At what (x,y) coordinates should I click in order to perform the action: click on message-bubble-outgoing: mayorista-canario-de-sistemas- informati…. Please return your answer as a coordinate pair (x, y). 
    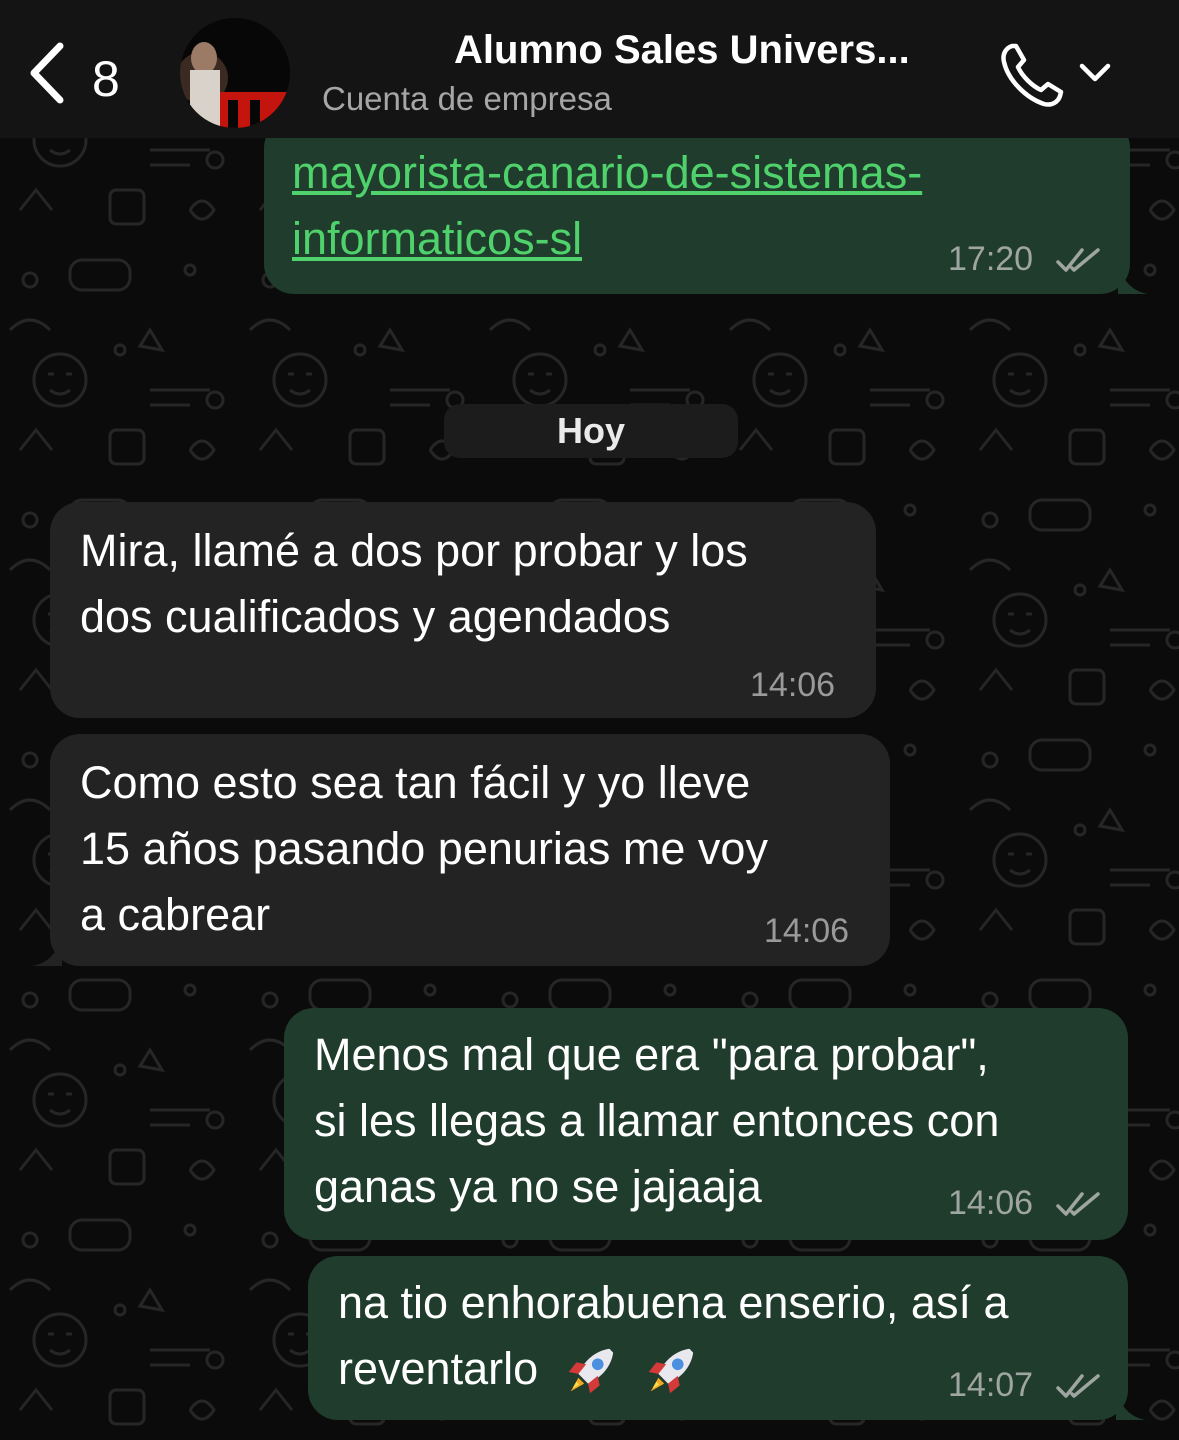
    Looking at the image, I should click on (697, 206).